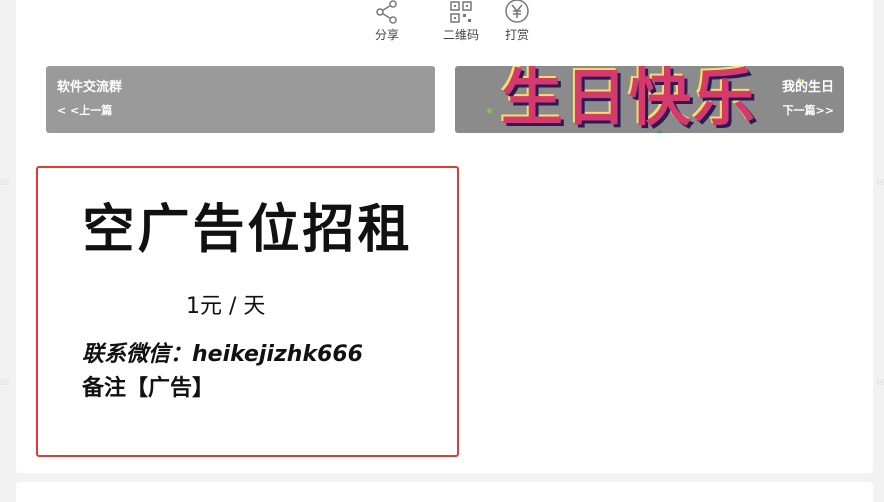 The height and width of the screenshot is (502, 884). Describe the element at coordinates (85, 110) in the screenshot. I see `prev-post-label: < <上一篇` at that location.